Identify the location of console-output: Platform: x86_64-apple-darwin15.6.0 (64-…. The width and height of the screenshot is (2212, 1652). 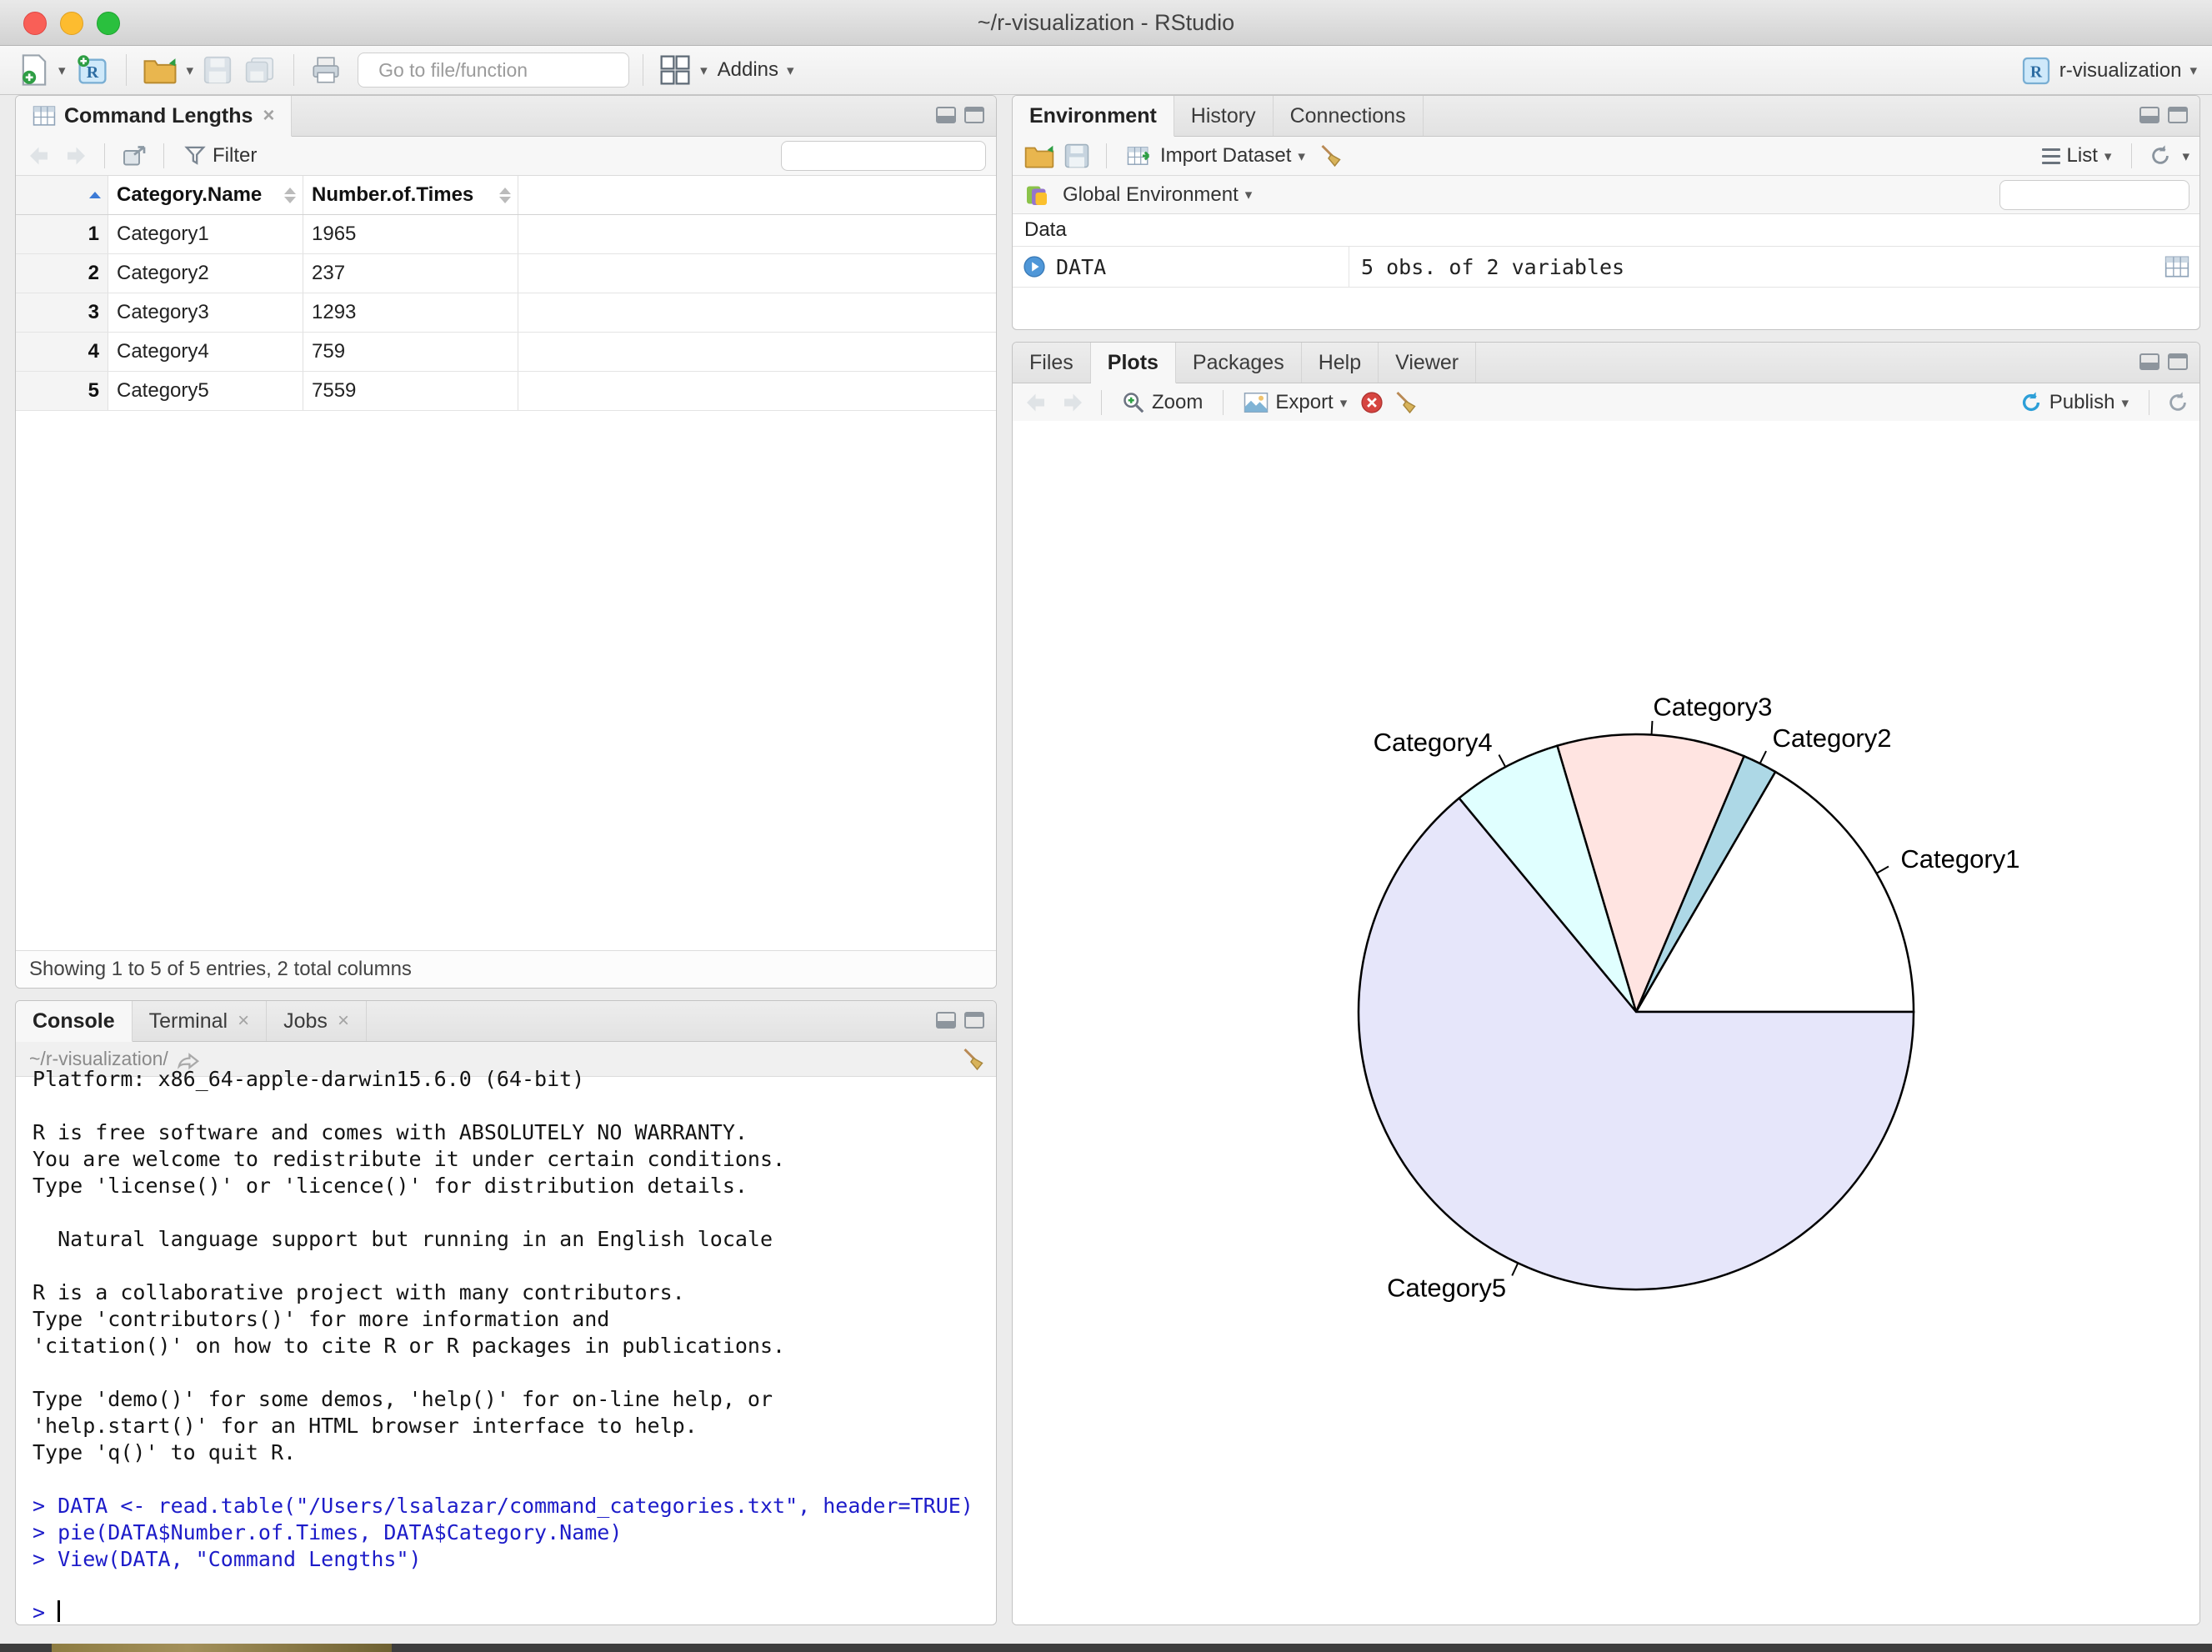
(506, 1345).